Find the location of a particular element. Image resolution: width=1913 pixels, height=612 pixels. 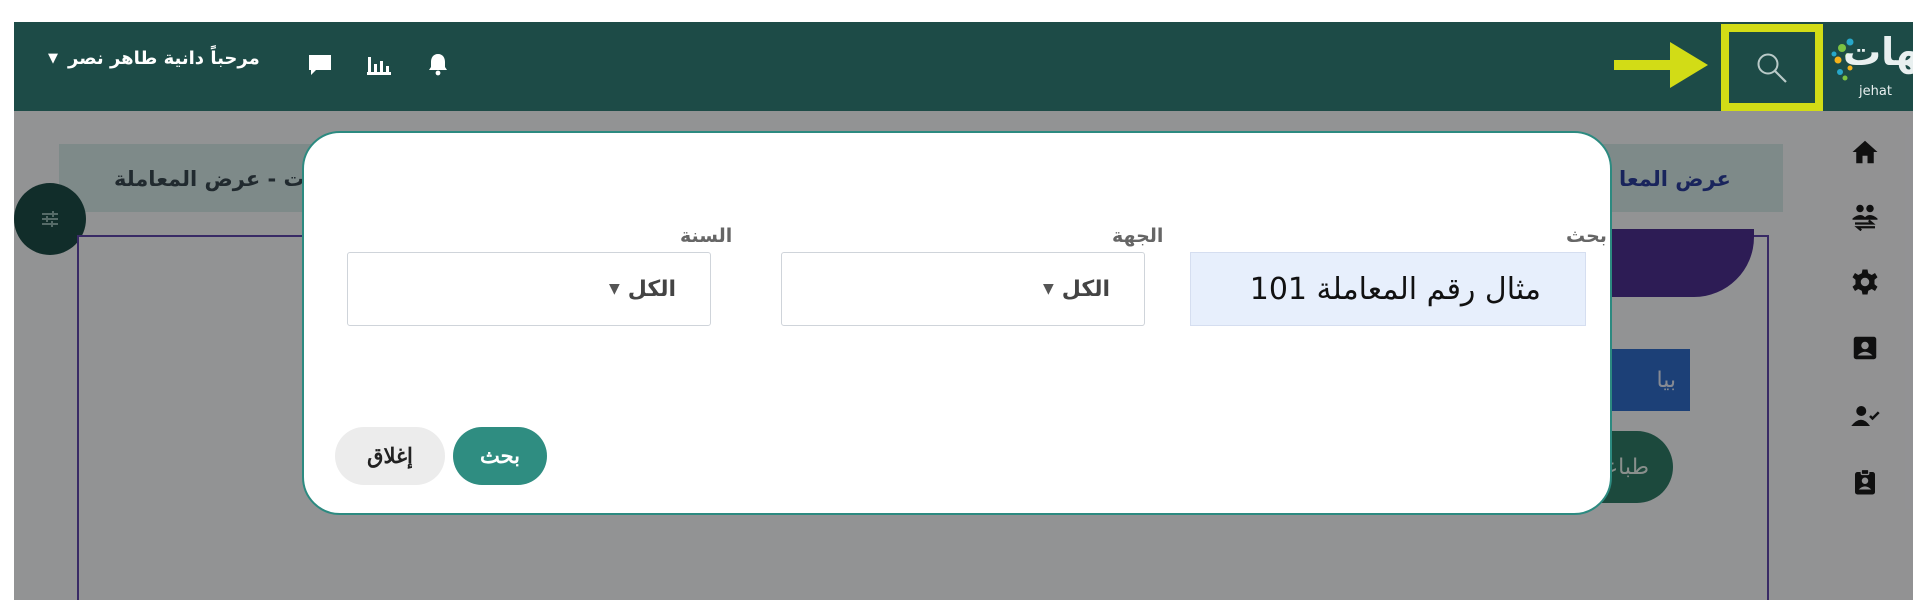

top-navbar: مرحباً دانية طاهر نصر ▼ جهات jehat is located at coordinates (963, 66).